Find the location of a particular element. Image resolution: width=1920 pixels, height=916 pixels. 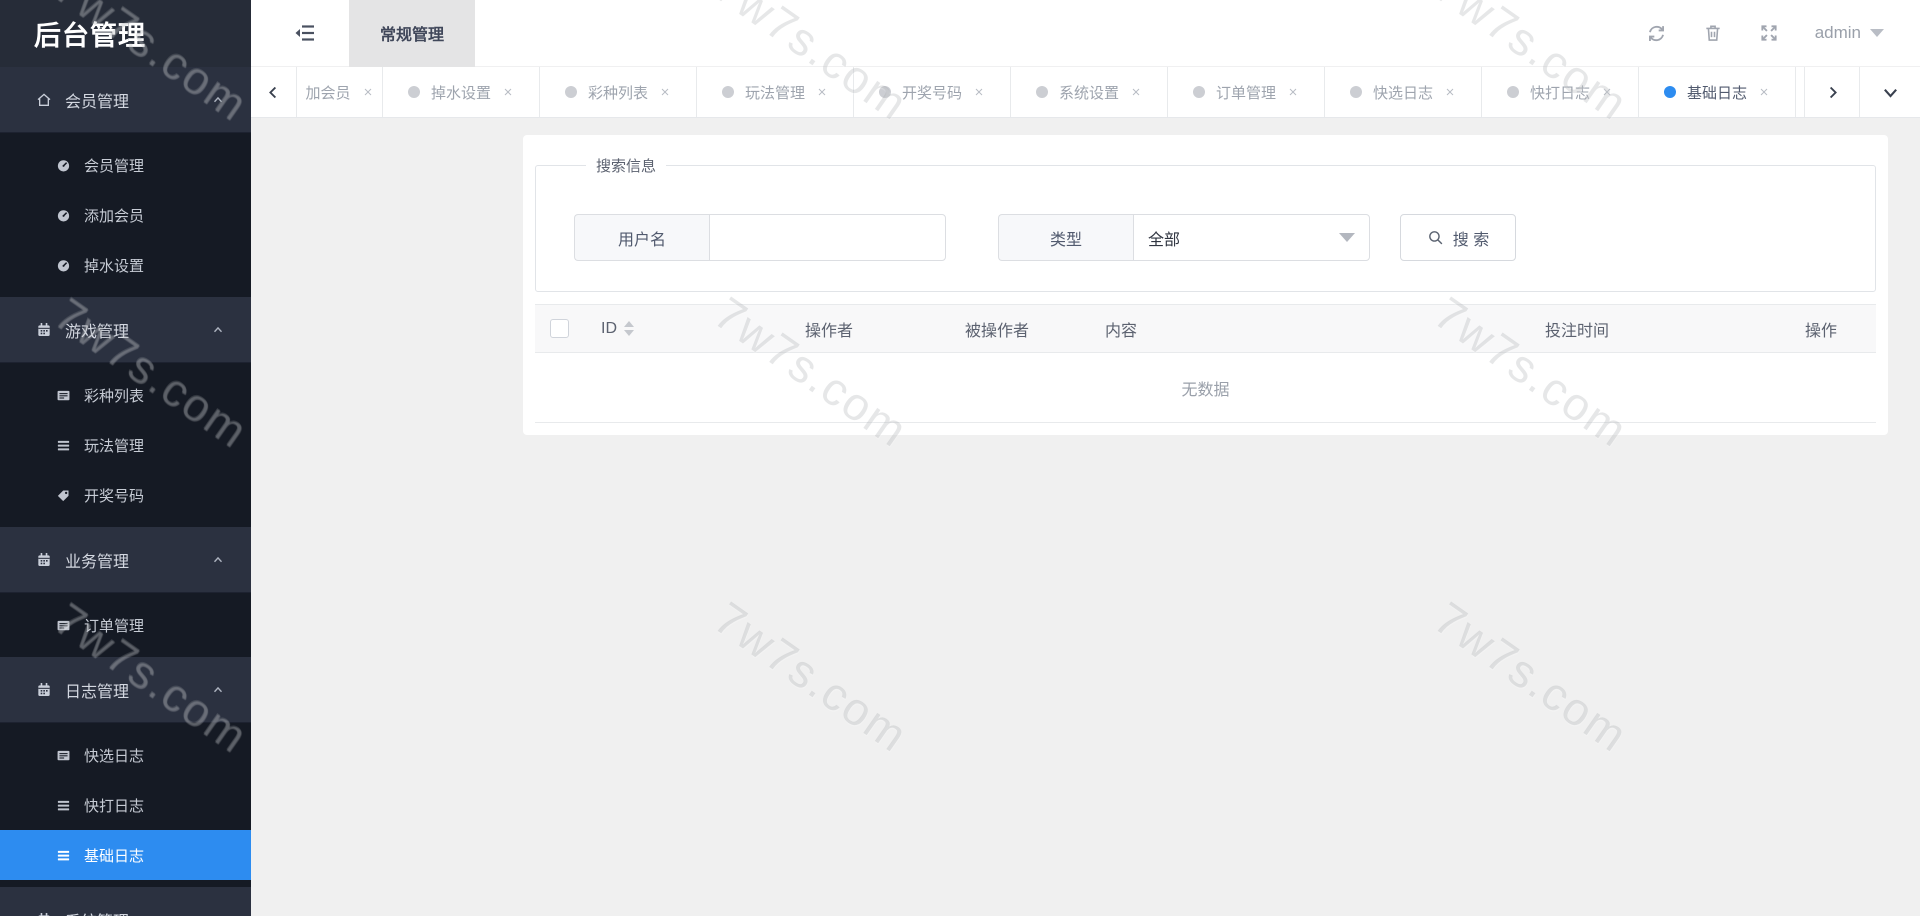

search-form-row: 用户名 类型 全部 搜 索 is located at coordinates (1224, 237).